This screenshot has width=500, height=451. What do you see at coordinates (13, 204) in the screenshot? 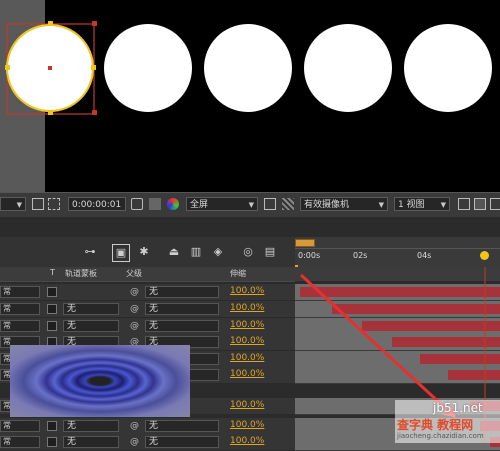
I see `magnification-dropdown: ▼` at bounding box center [13, 204].